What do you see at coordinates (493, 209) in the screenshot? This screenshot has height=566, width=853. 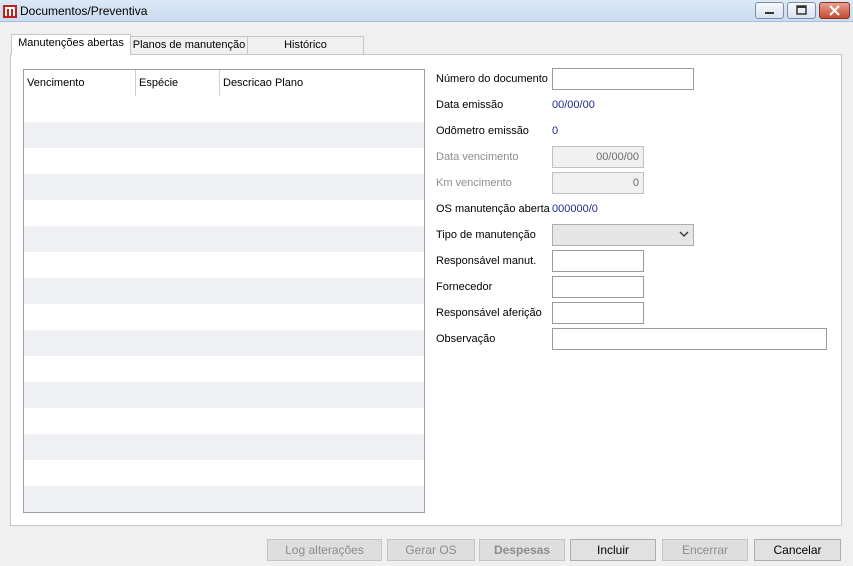 I see `os-manutencao-label: OS manutenção aberta` at bounding box center [493, 209].